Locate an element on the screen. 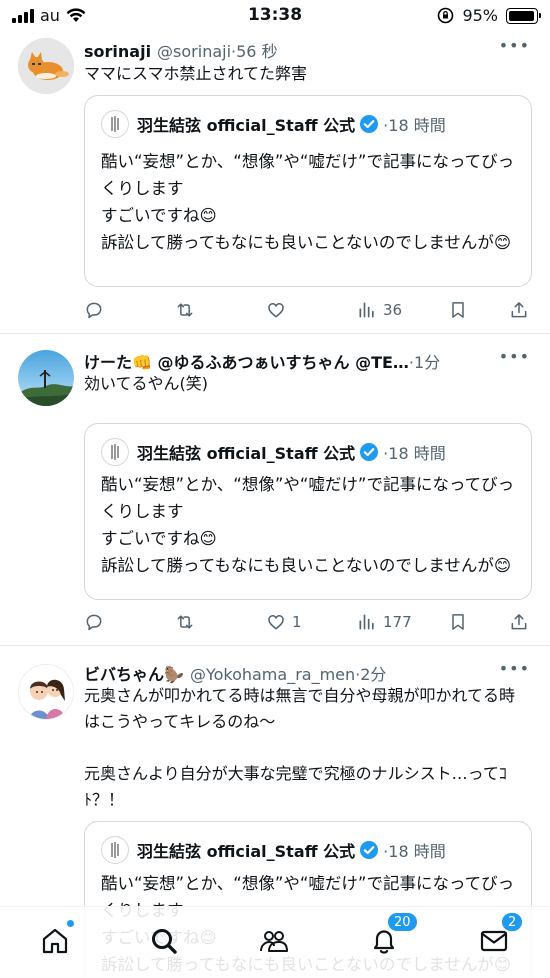  status-right: 95% is located at coordinates (489, 15).